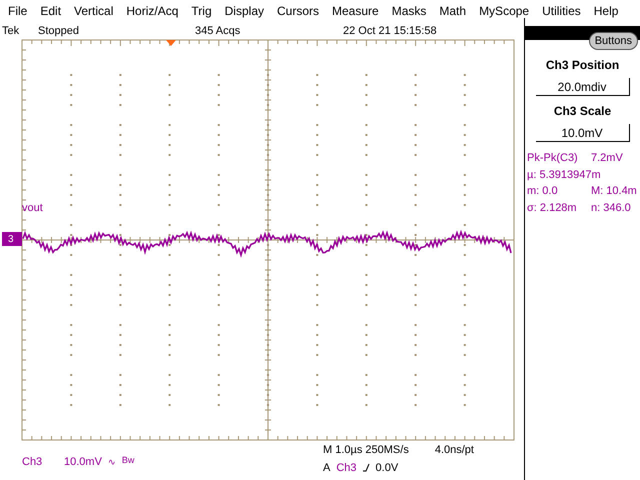 The image size is (640, 480). I want to click on channel-scale: 10.0mV, so click(83, 462).